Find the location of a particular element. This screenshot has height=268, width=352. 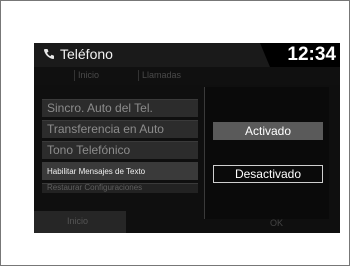

menu-item-text-messages: Habilitar Mensajes de Texto is located at coordinates (120, 171).